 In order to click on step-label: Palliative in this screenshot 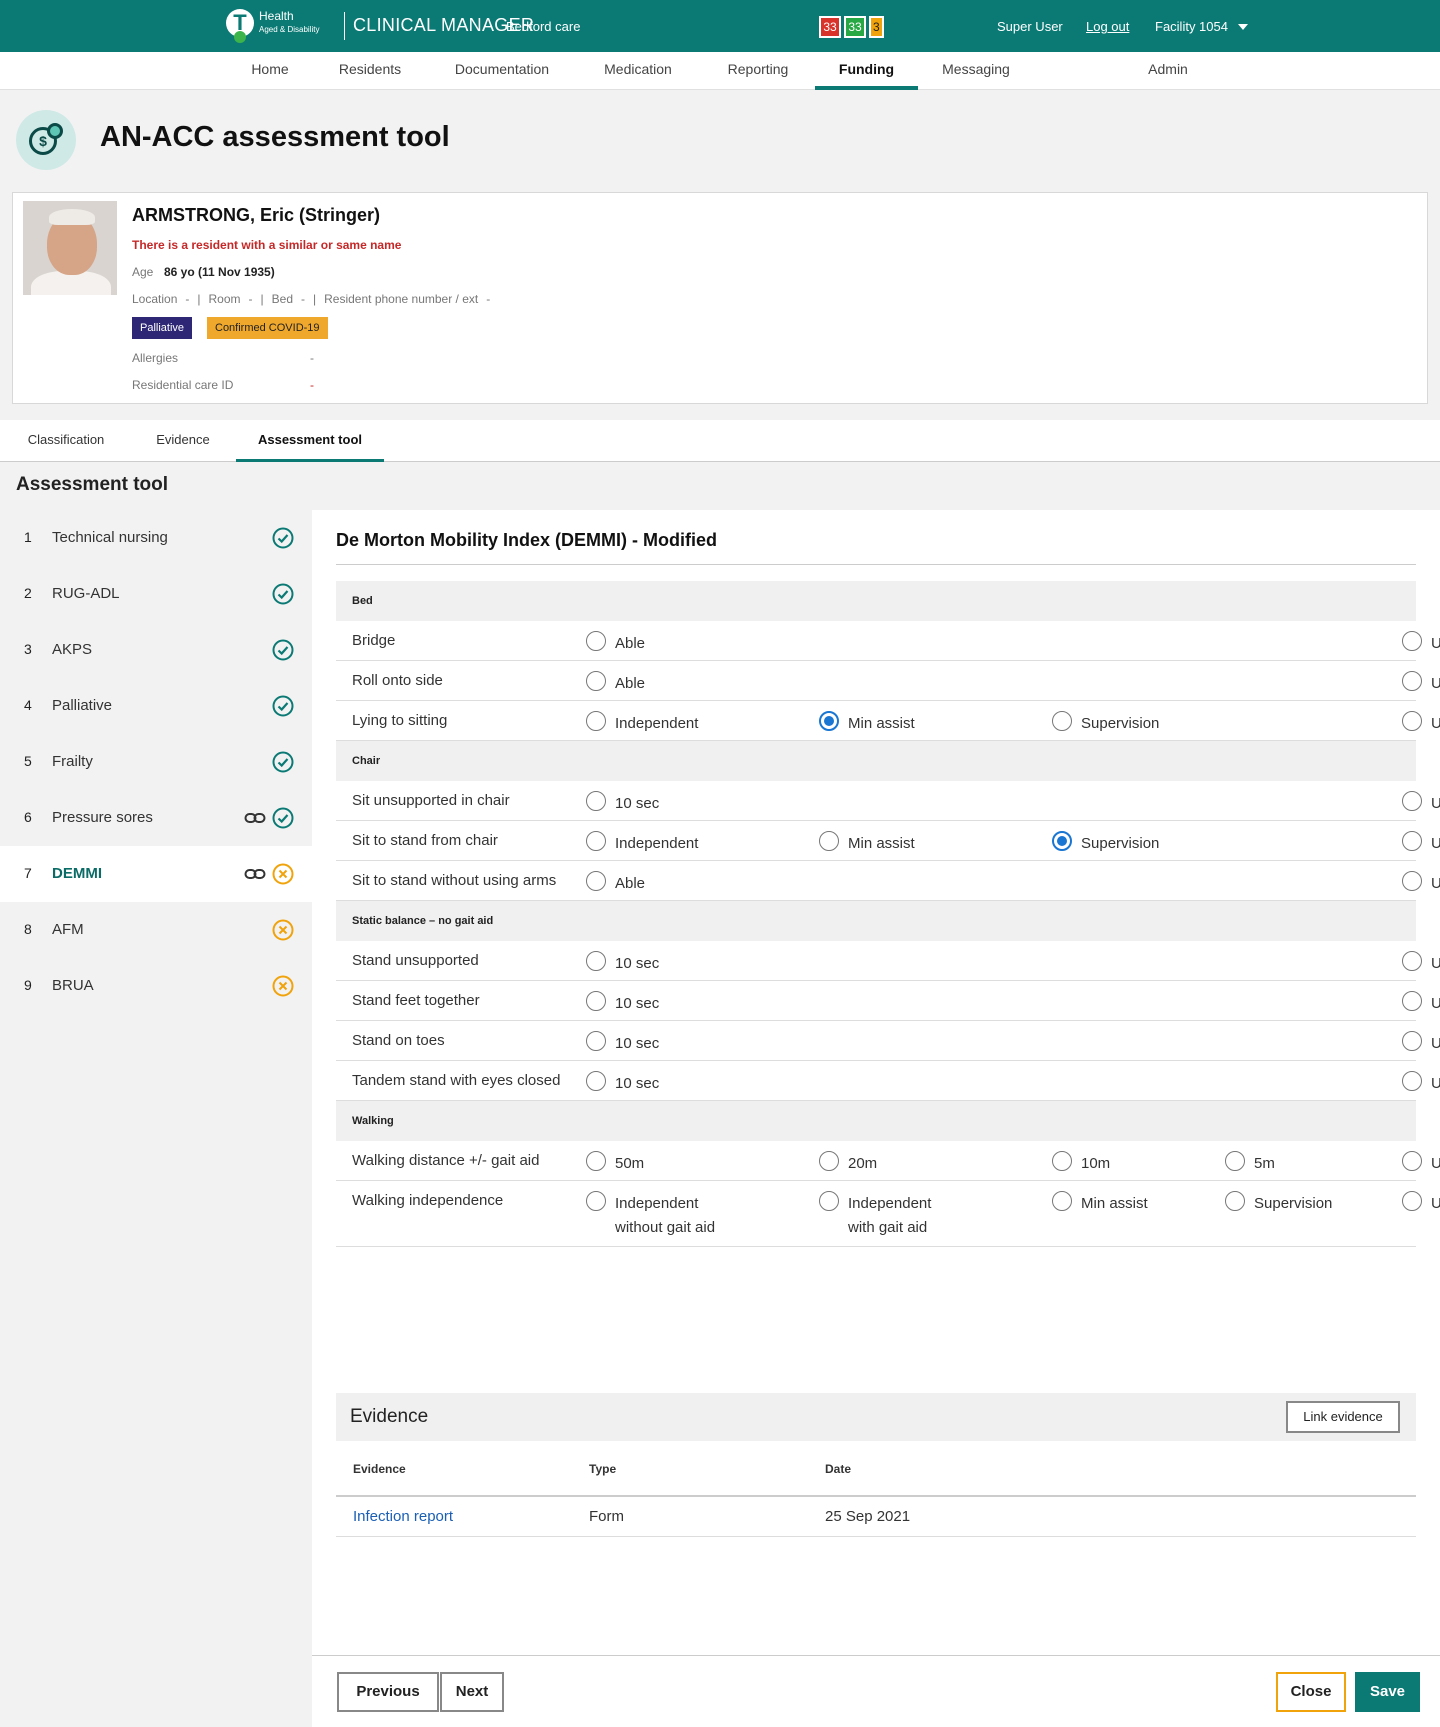, I will do `click(82, 705)`.